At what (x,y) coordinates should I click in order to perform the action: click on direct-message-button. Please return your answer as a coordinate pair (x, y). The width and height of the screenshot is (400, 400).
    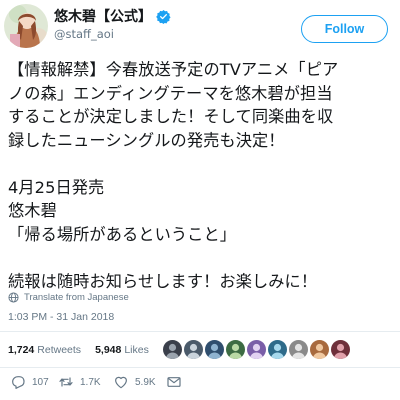
    Looking at the image, I should click on (174, 382).